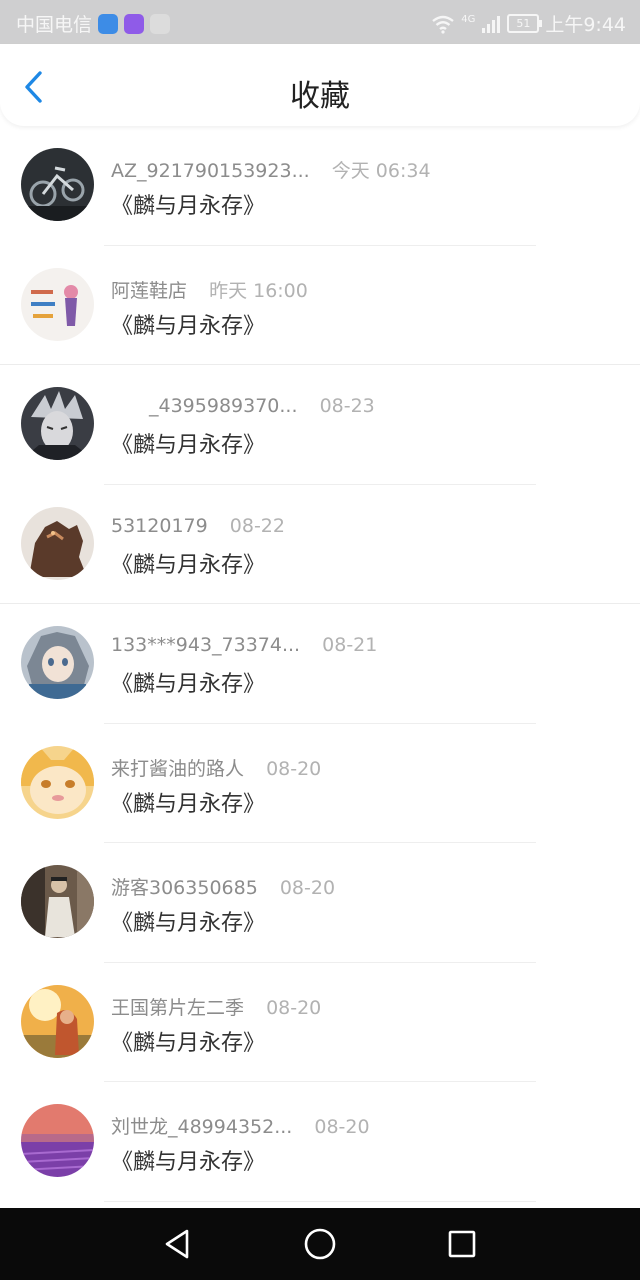  I want to click on clock: 上午9:44, so click(585, 25).